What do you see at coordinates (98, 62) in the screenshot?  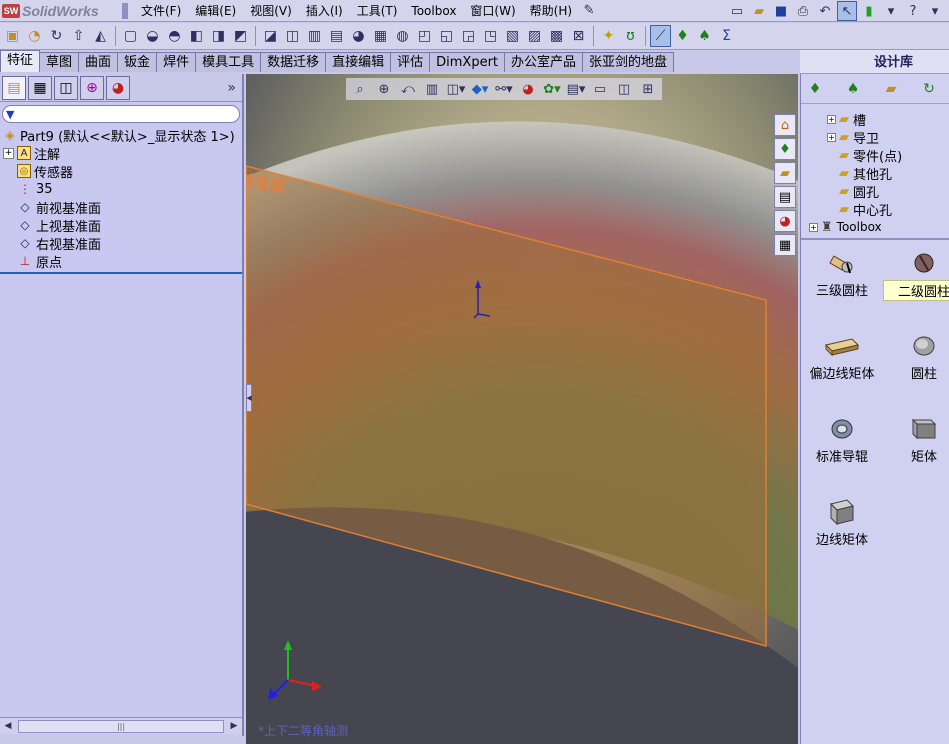 I see `command-tab-2: 曲面` at bounding box center [98, 62].